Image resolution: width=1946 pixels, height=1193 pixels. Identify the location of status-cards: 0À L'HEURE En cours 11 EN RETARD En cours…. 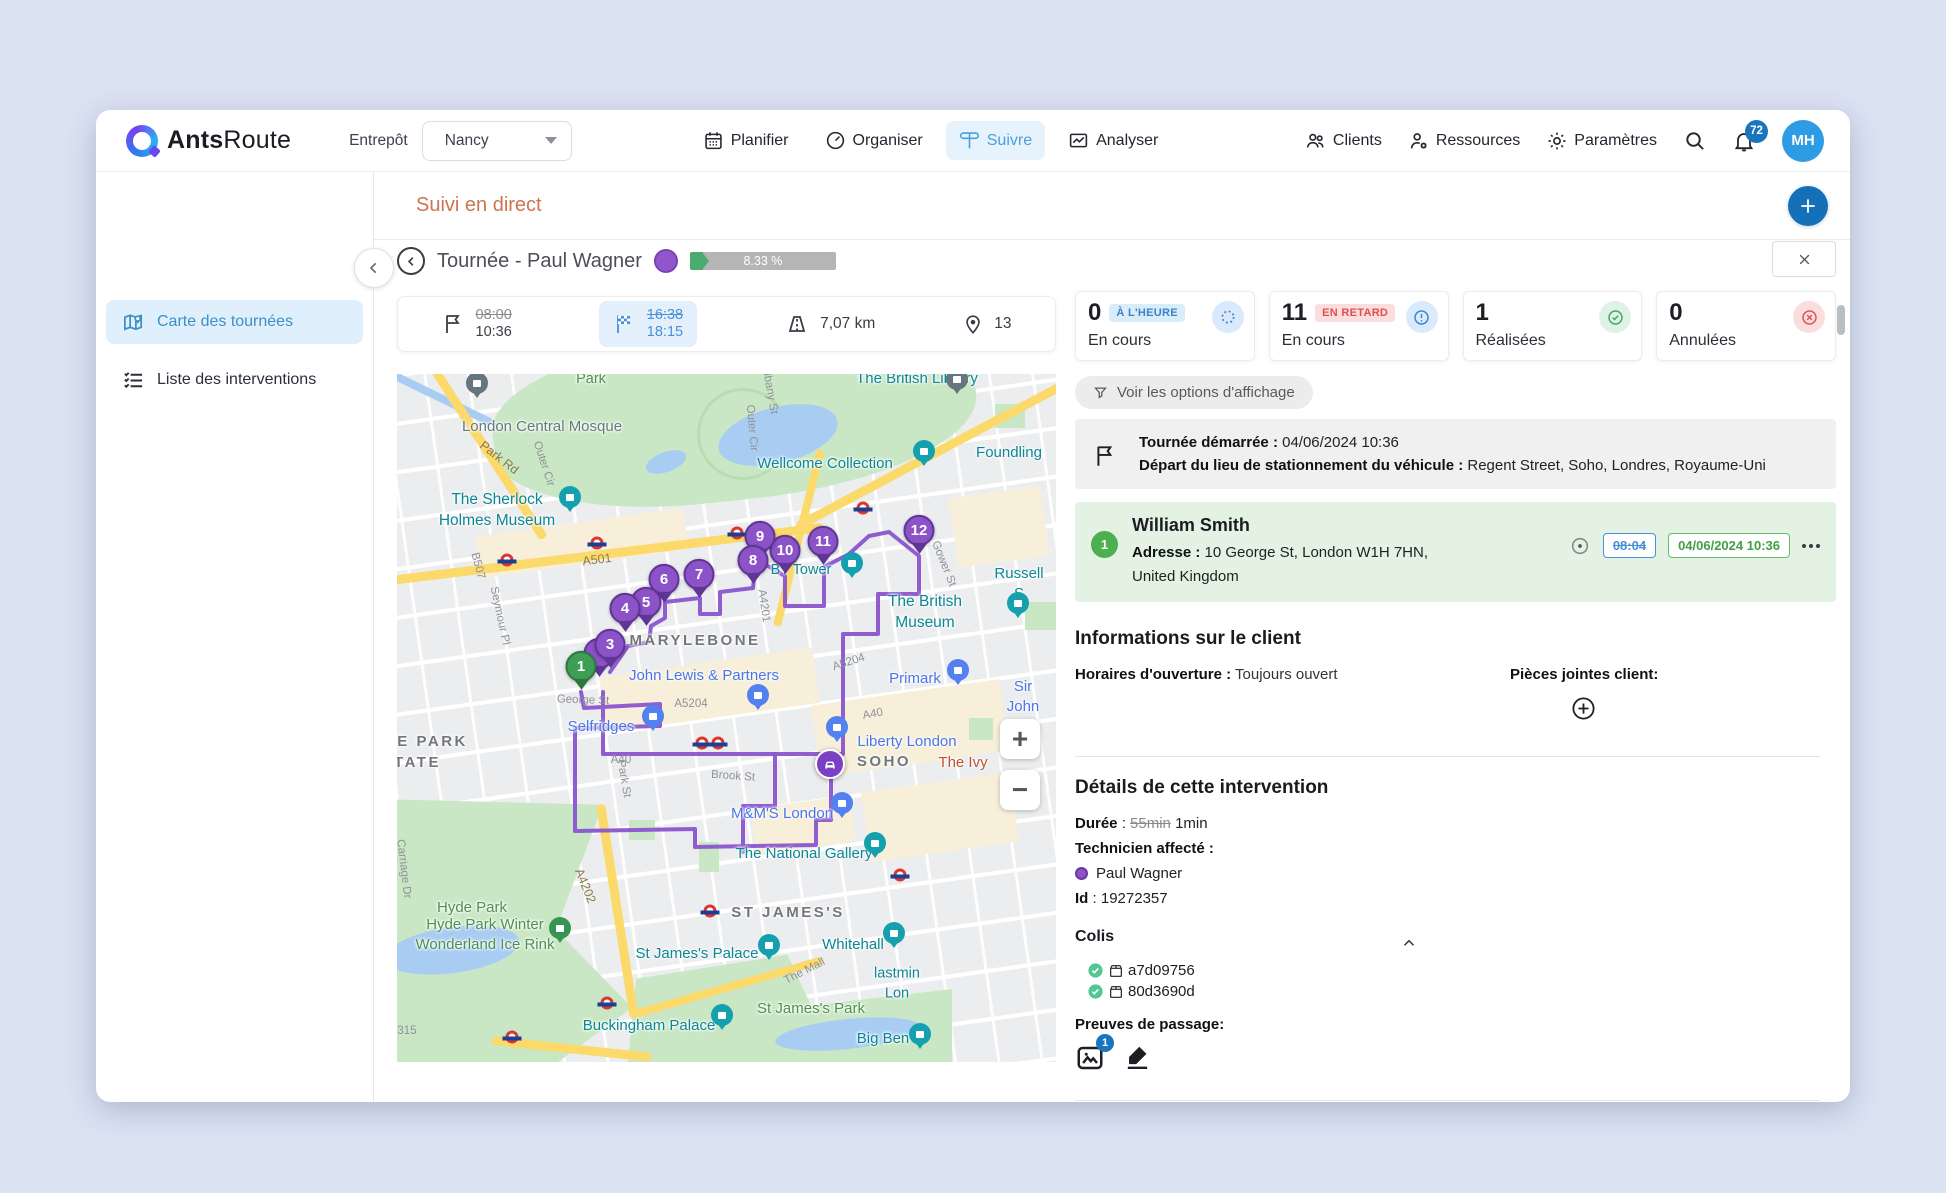
(1455, 326).